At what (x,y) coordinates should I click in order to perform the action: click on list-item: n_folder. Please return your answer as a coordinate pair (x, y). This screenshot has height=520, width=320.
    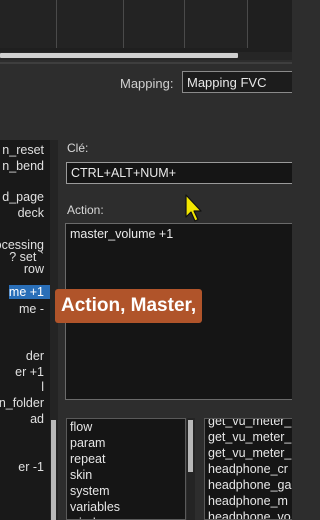
    Looking at the image, I should click on (22, 403).